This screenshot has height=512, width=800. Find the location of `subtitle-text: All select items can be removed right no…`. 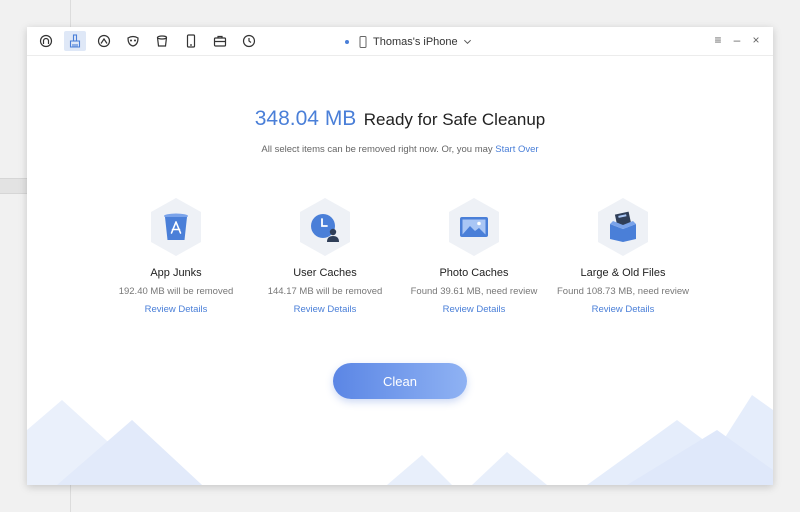

subtitle-text: All select items can be removed right no… is located at coordinates (377, 149).